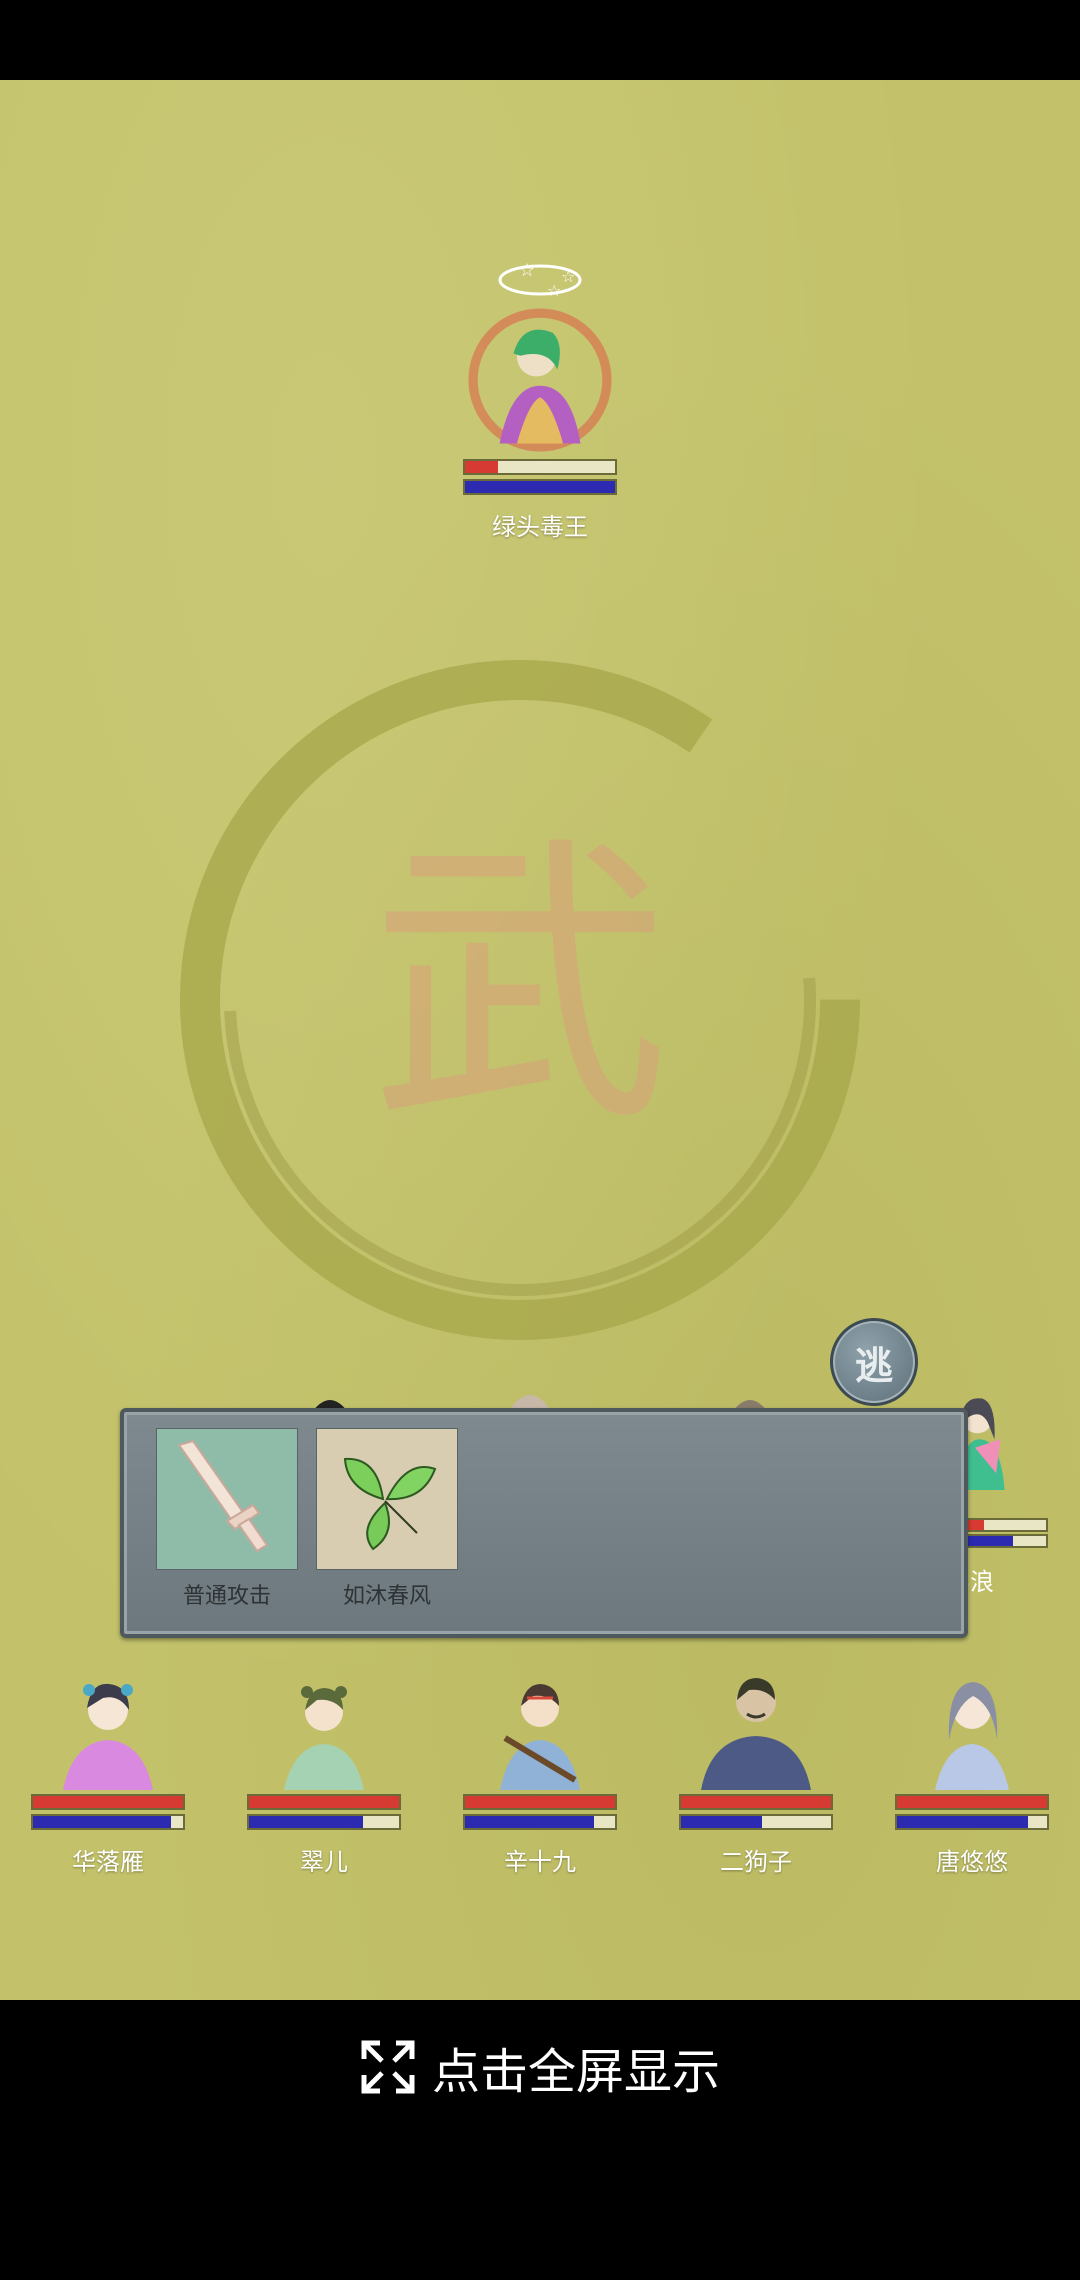 This screenshot has width=1080, height=2280. I want to click on party-member-er-gouzi: 二狗子, so click(756, 1768).